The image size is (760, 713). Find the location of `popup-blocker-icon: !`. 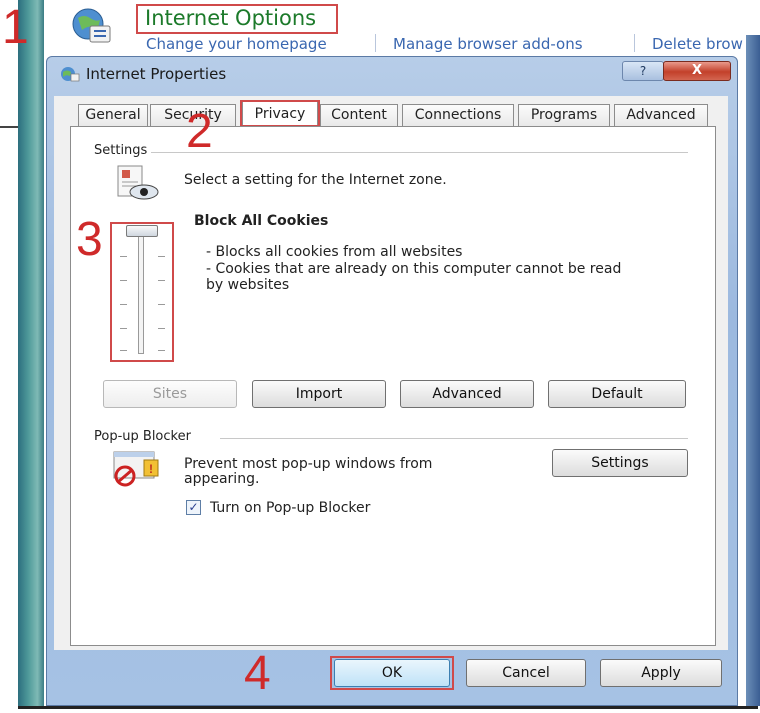

popup-blocker-icon: ! is located at coordinates (136, 469).